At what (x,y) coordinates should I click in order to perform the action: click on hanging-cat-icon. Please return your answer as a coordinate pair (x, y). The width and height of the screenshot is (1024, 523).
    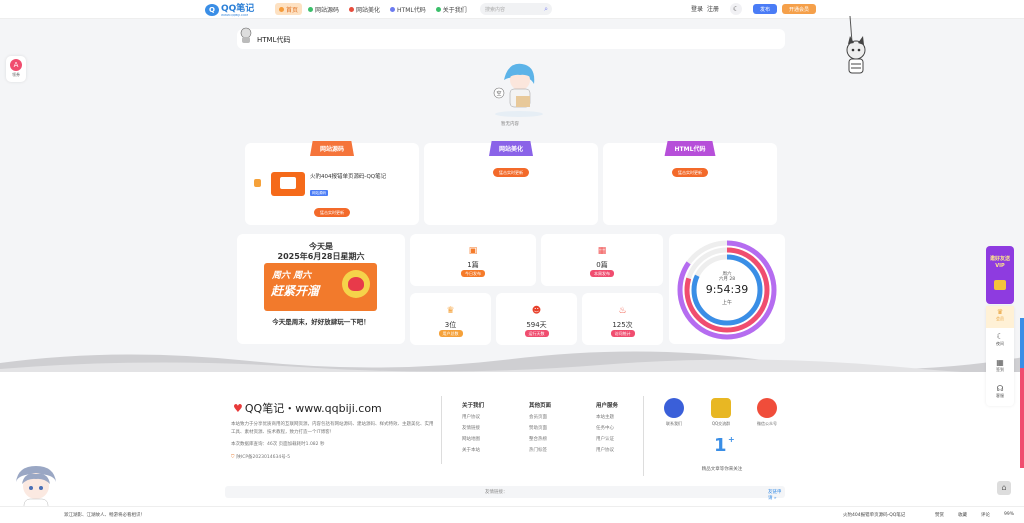
    Looking at the image, I should click on (856, 45).